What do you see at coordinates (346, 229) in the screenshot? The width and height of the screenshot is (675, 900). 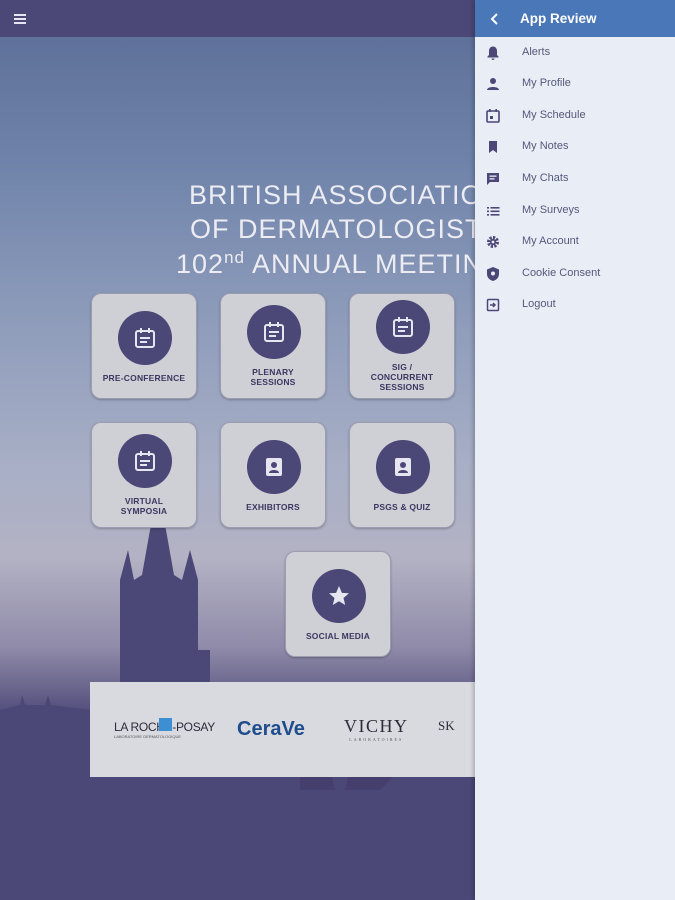 I see `event-title-line-2: OF DERMATOLOGISTS` at bounding box center [346, 229].